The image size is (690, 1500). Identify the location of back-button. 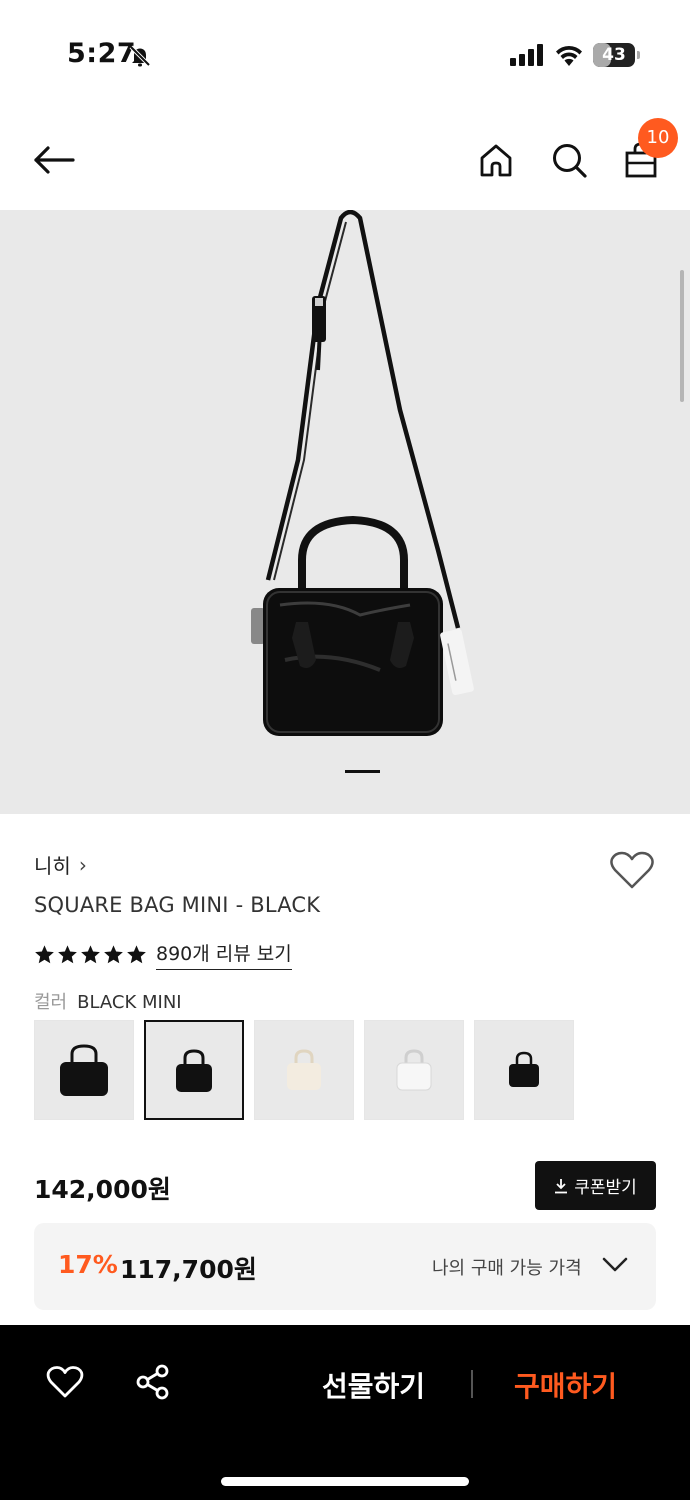
(54, 160).